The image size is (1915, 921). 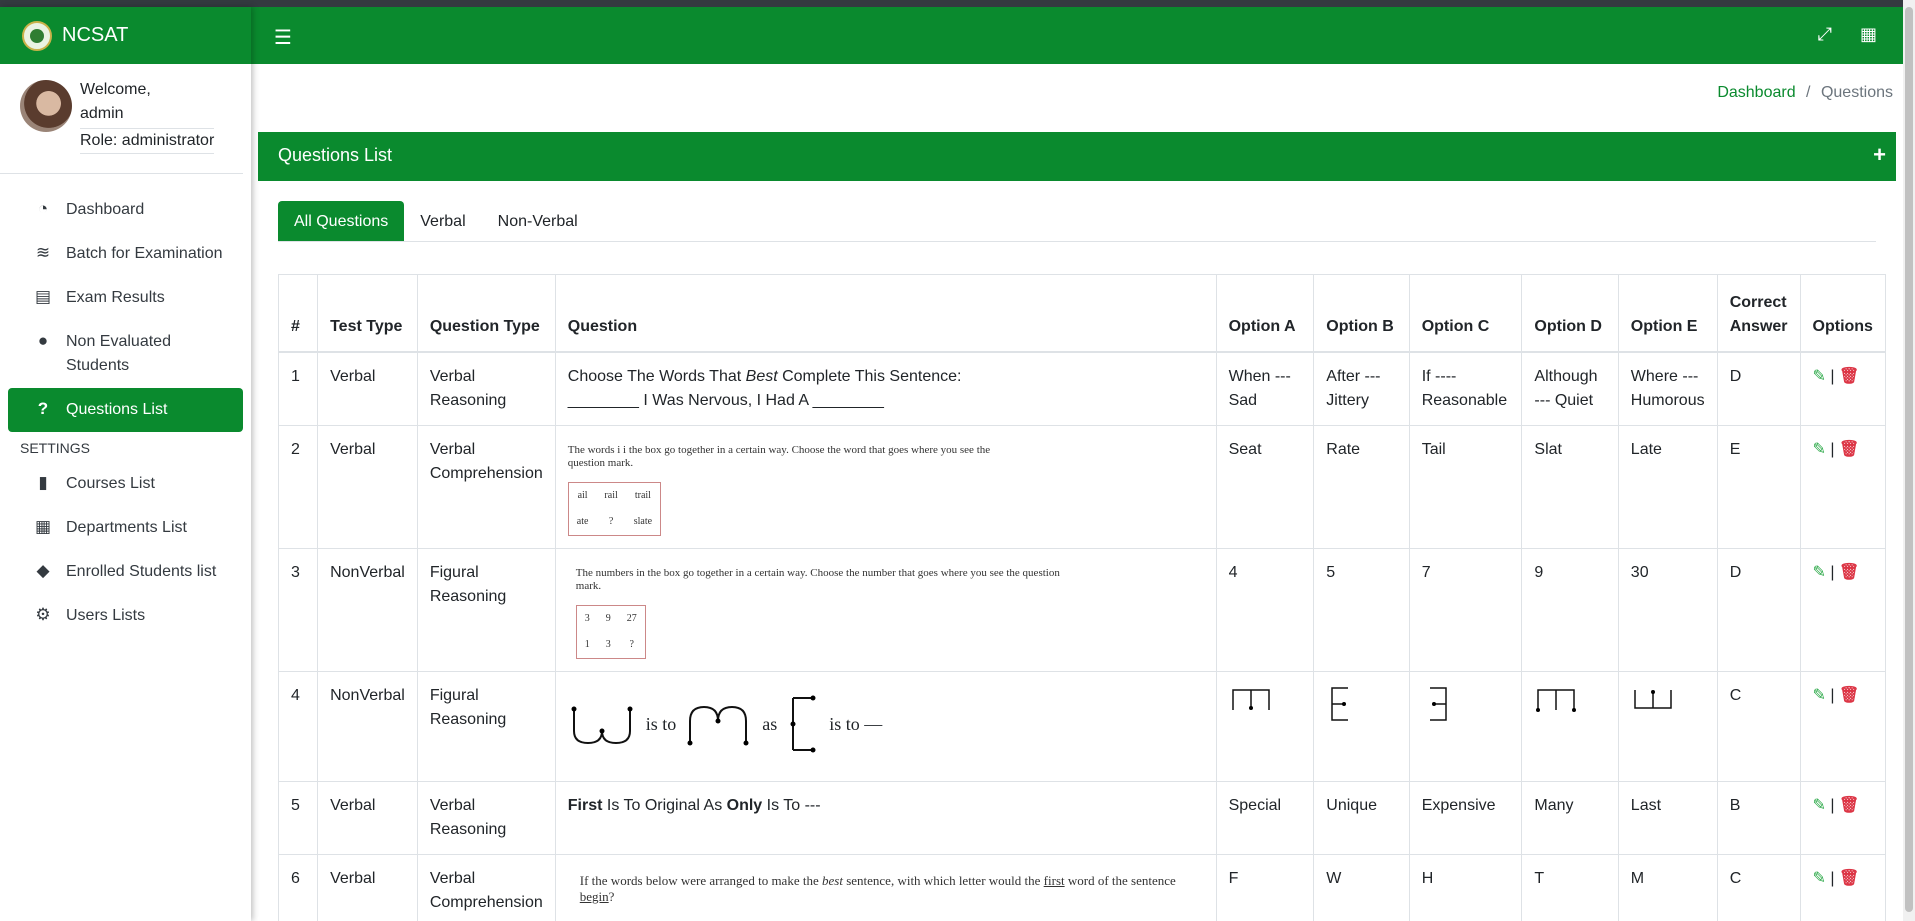 I want to click on brand: NCSAT, so click(x=125, y=35).